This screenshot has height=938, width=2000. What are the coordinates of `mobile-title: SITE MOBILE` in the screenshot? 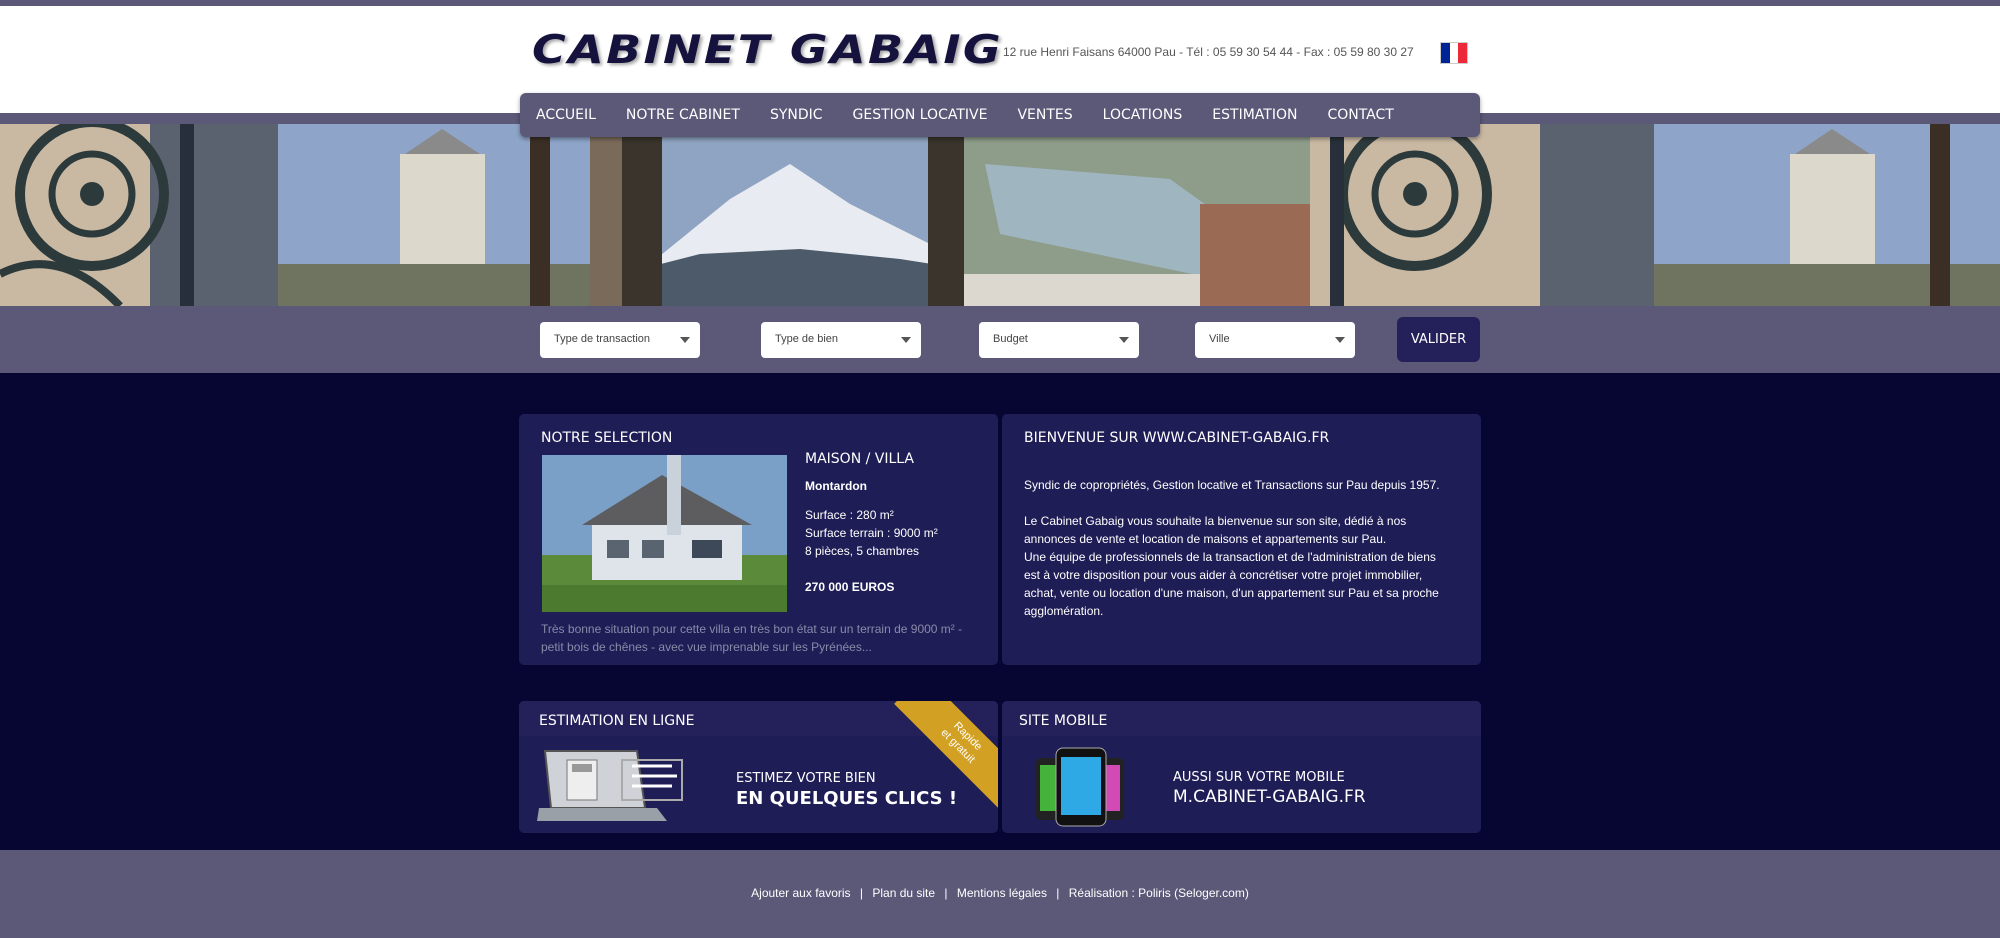 It's located at (1063, 721).